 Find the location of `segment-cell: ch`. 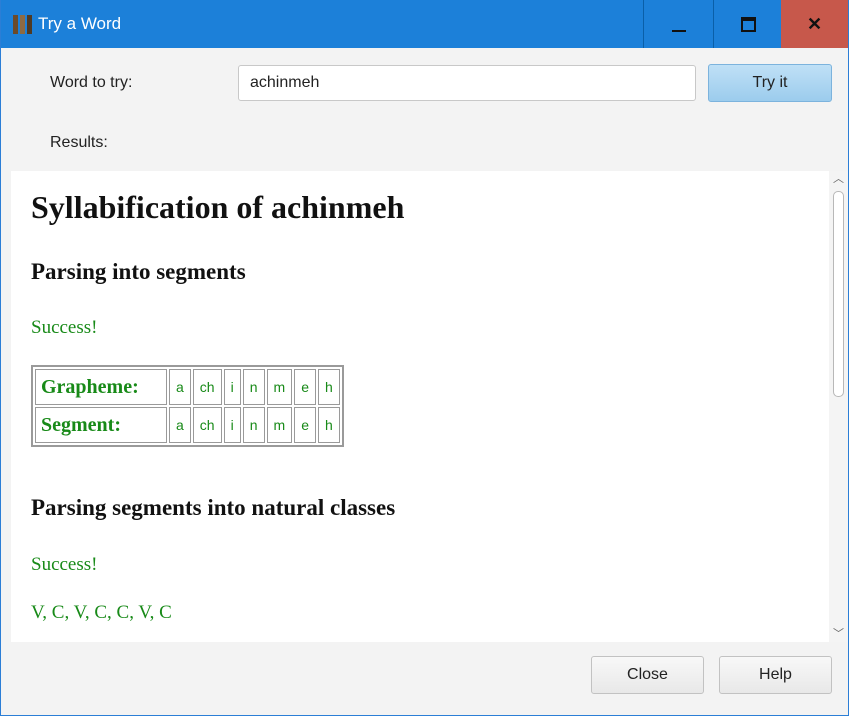

segment-cell: ch is located at coordinates (207, 425).